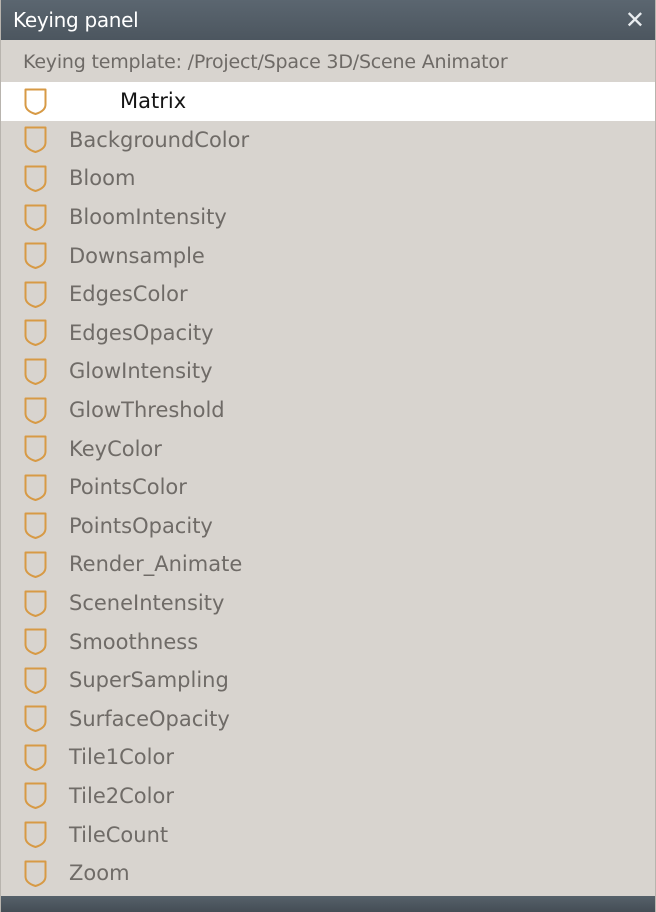 The width and height of the screenshot is (656, 912). Describe the element at coordinates (328, 796) in the screenshot. I see `list-item: Tile2Color` at that location.